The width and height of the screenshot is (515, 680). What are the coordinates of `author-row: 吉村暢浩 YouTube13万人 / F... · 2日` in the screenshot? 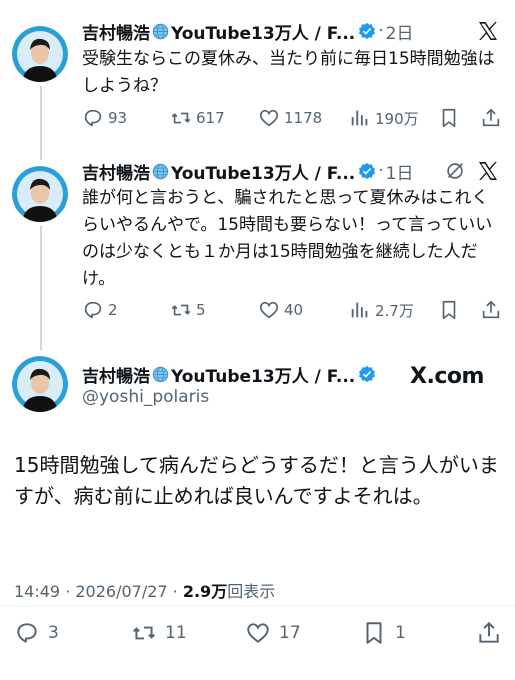 It's located at (248, 31).